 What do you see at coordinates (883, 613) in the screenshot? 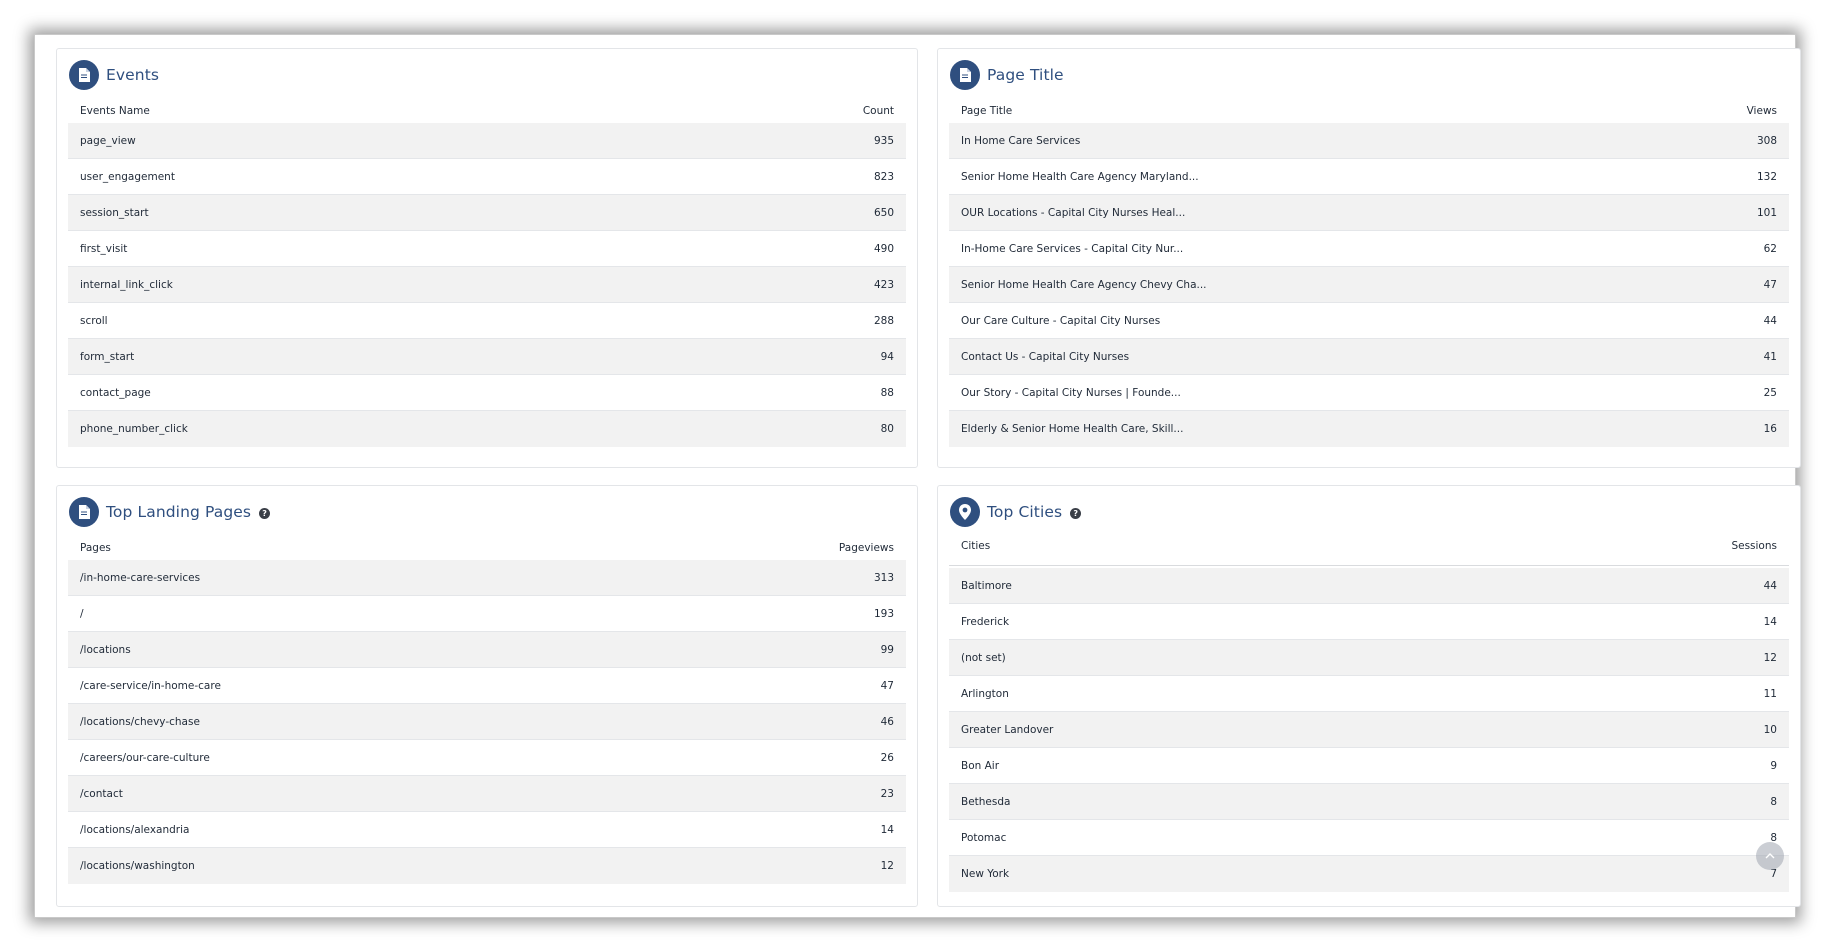
I see `row-value: 193` at bounding box center [883, 613].